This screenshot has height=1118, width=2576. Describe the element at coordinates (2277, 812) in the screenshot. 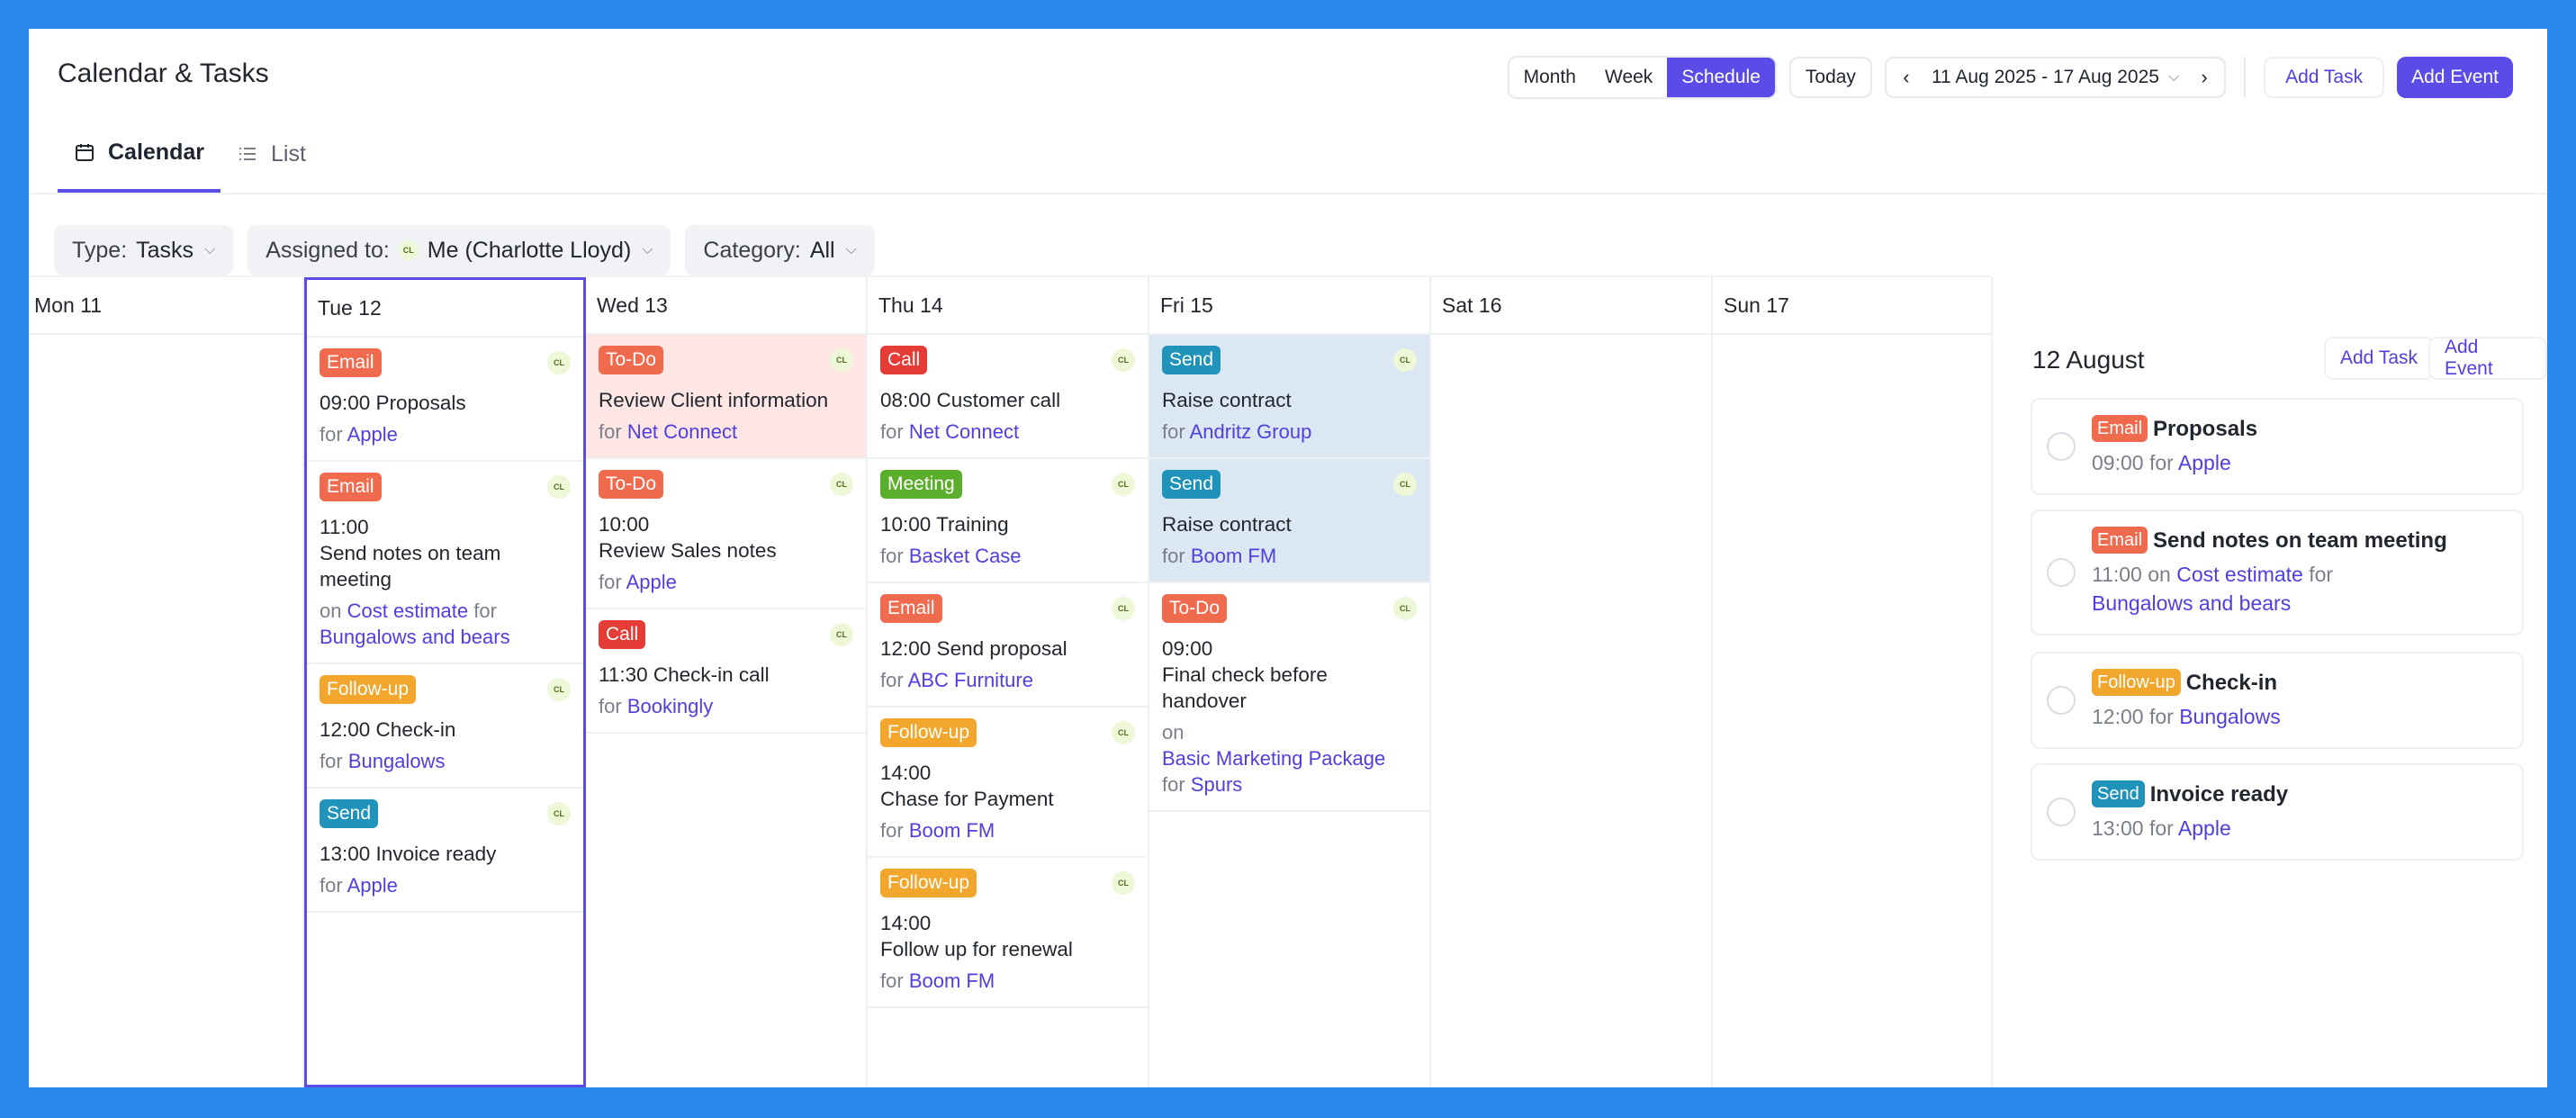

I see `agenda-item: Send Invoice ready 13:00 for Apple` at that location.